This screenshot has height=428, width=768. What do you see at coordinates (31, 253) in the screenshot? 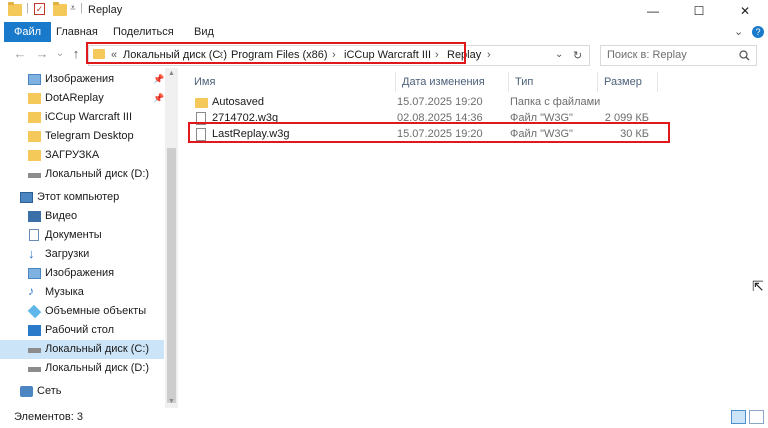
I see `downloads-icon: ↓` at bounding box center [31, 253].